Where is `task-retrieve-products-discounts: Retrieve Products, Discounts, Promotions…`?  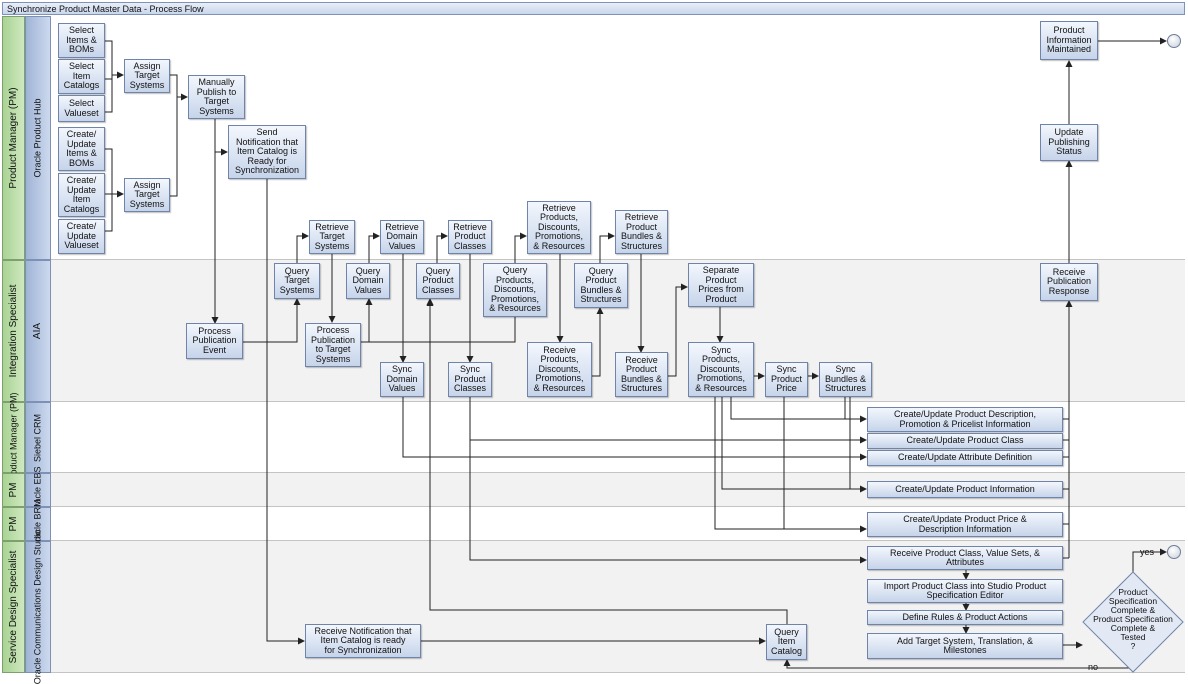 task-retrieve-products-discounts: Retrieve Products, Discounts, Promotions… is located at coordinates (559, 227).